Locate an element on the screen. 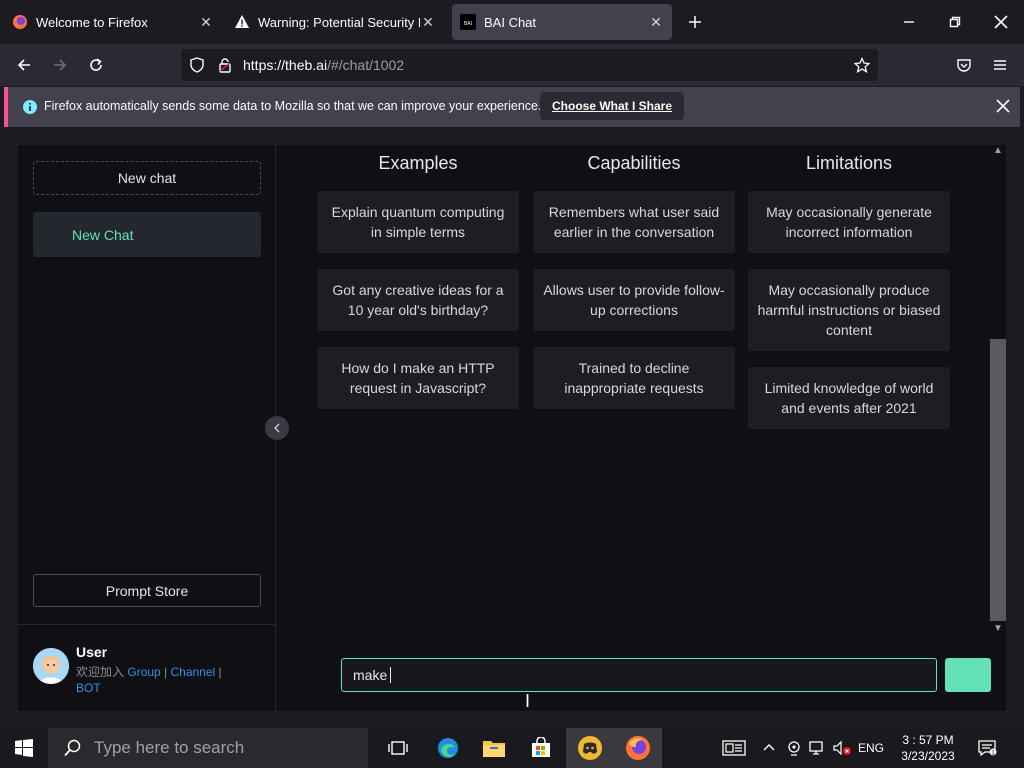 The height and width of the screenshot is (768, 1024). store-taskbar-icon is located at coordinates (541, 748).